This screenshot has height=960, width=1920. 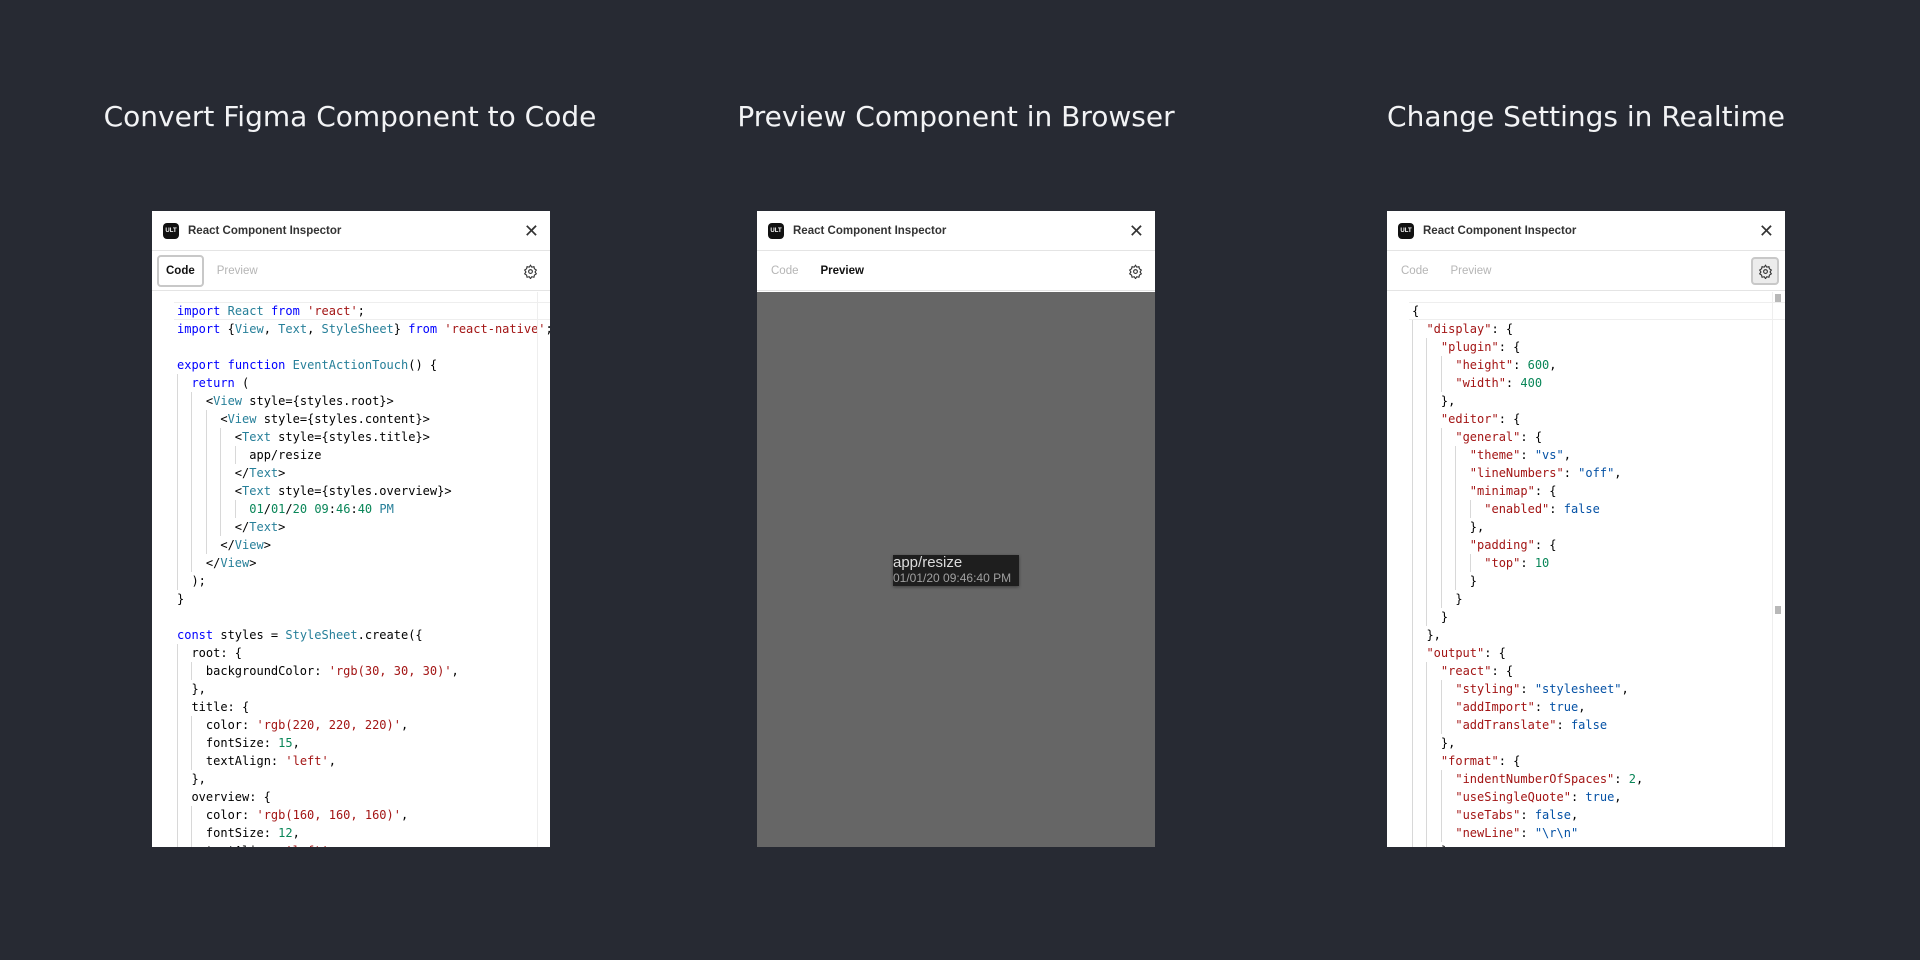 I want to click on code-token: fontSize:, so click(x=242, y=833).